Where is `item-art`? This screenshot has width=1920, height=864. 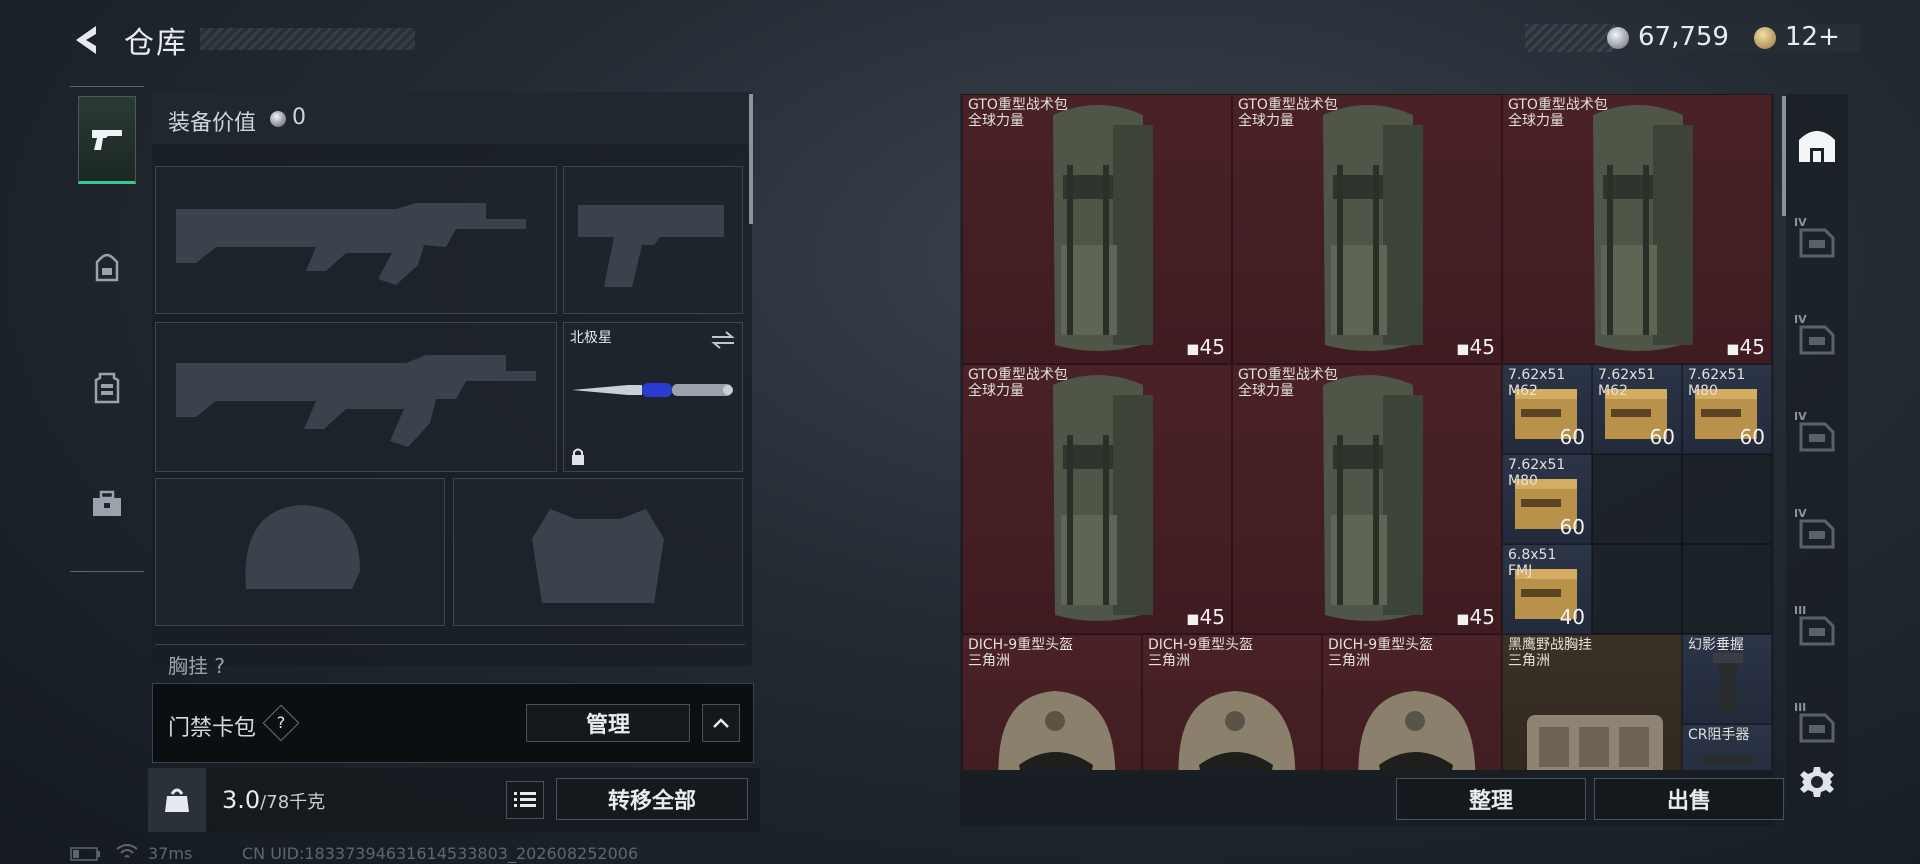 item-art is located at coordinates (1637, 229).